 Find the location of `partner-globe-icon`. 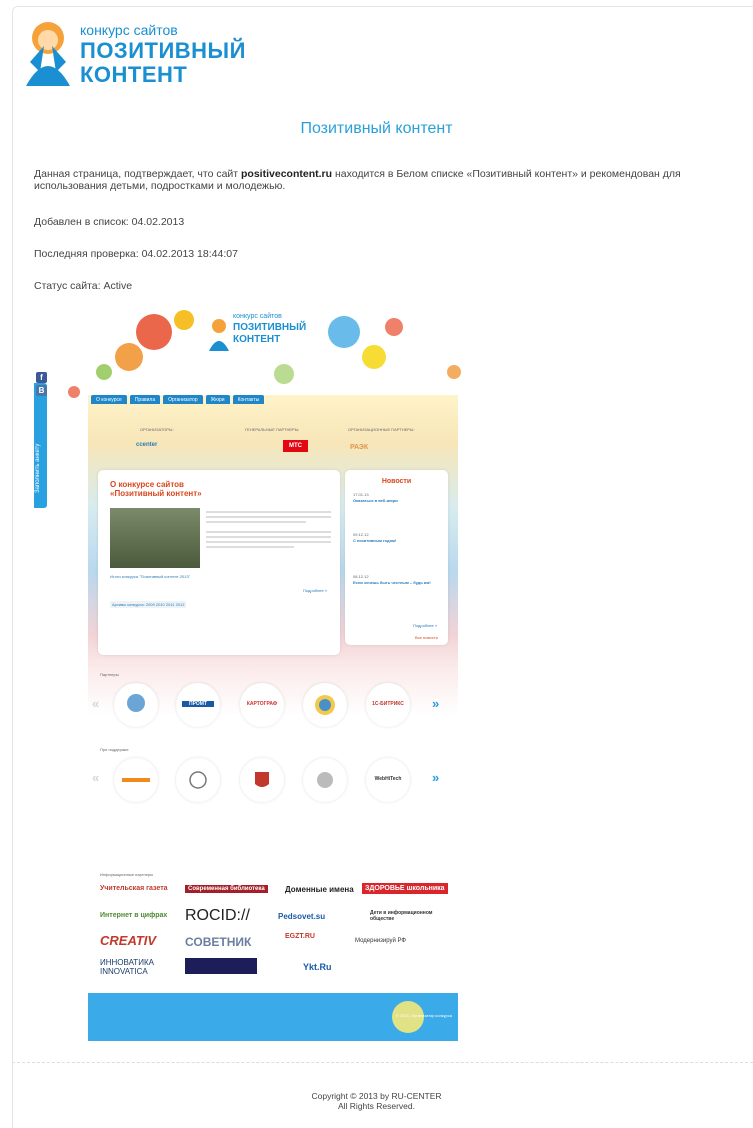

partner-globe-icon is located at coordinates (136, 703).